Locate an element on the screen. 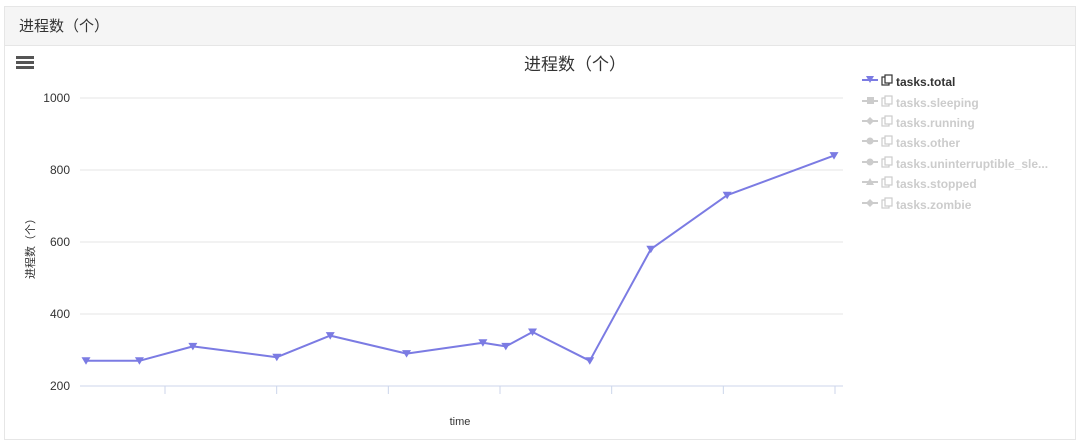  legend-label: tasks.sleeping is located at coordinates (937, 102).